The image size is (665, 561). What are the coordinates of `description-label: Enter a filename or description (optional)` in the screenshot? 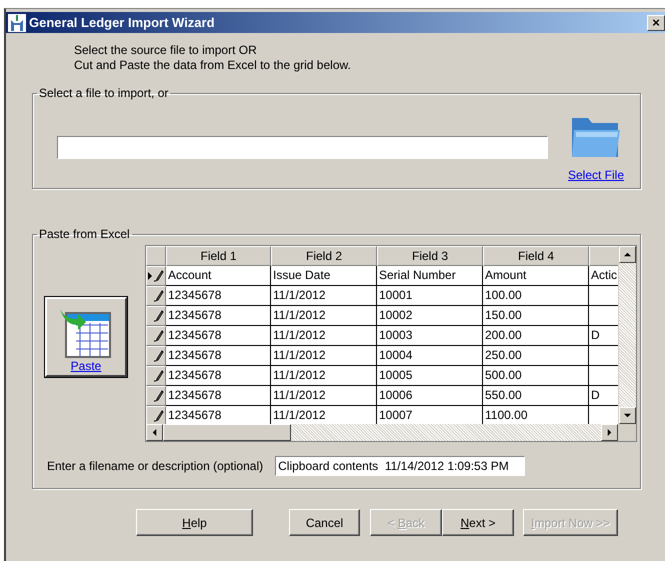 It's located at (155, 466).